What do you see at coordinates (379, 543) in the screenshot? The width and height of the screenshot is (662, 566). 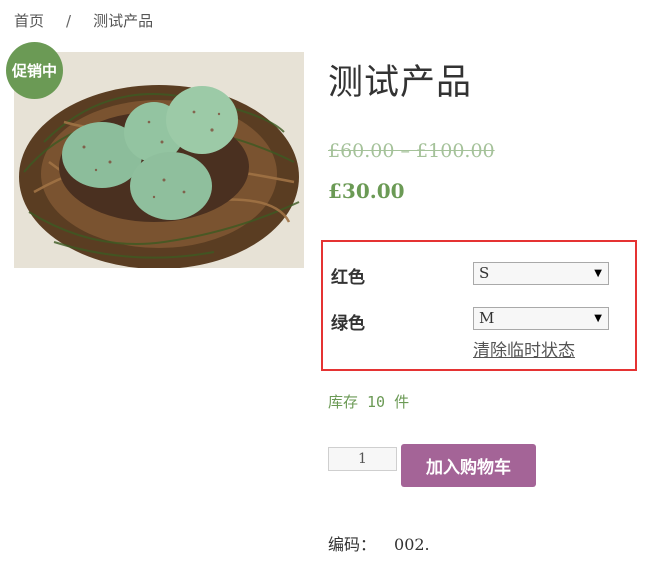 I see `sku-meta: 编码： 002.` at bounding box center [379, 543].